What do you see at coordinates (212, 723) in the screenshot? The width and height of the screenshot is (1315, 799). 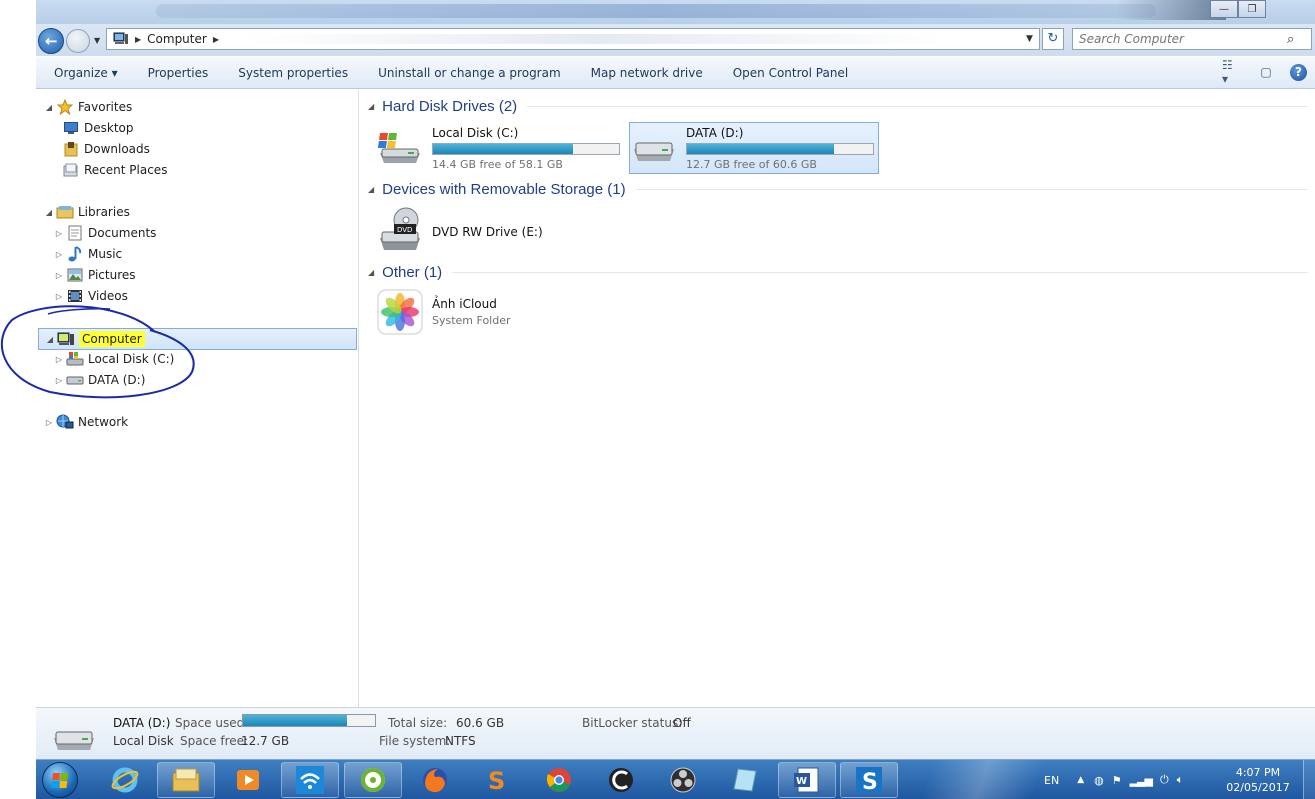 I see `details-space-used-label: Space used:` at bounding box center [212, 723].